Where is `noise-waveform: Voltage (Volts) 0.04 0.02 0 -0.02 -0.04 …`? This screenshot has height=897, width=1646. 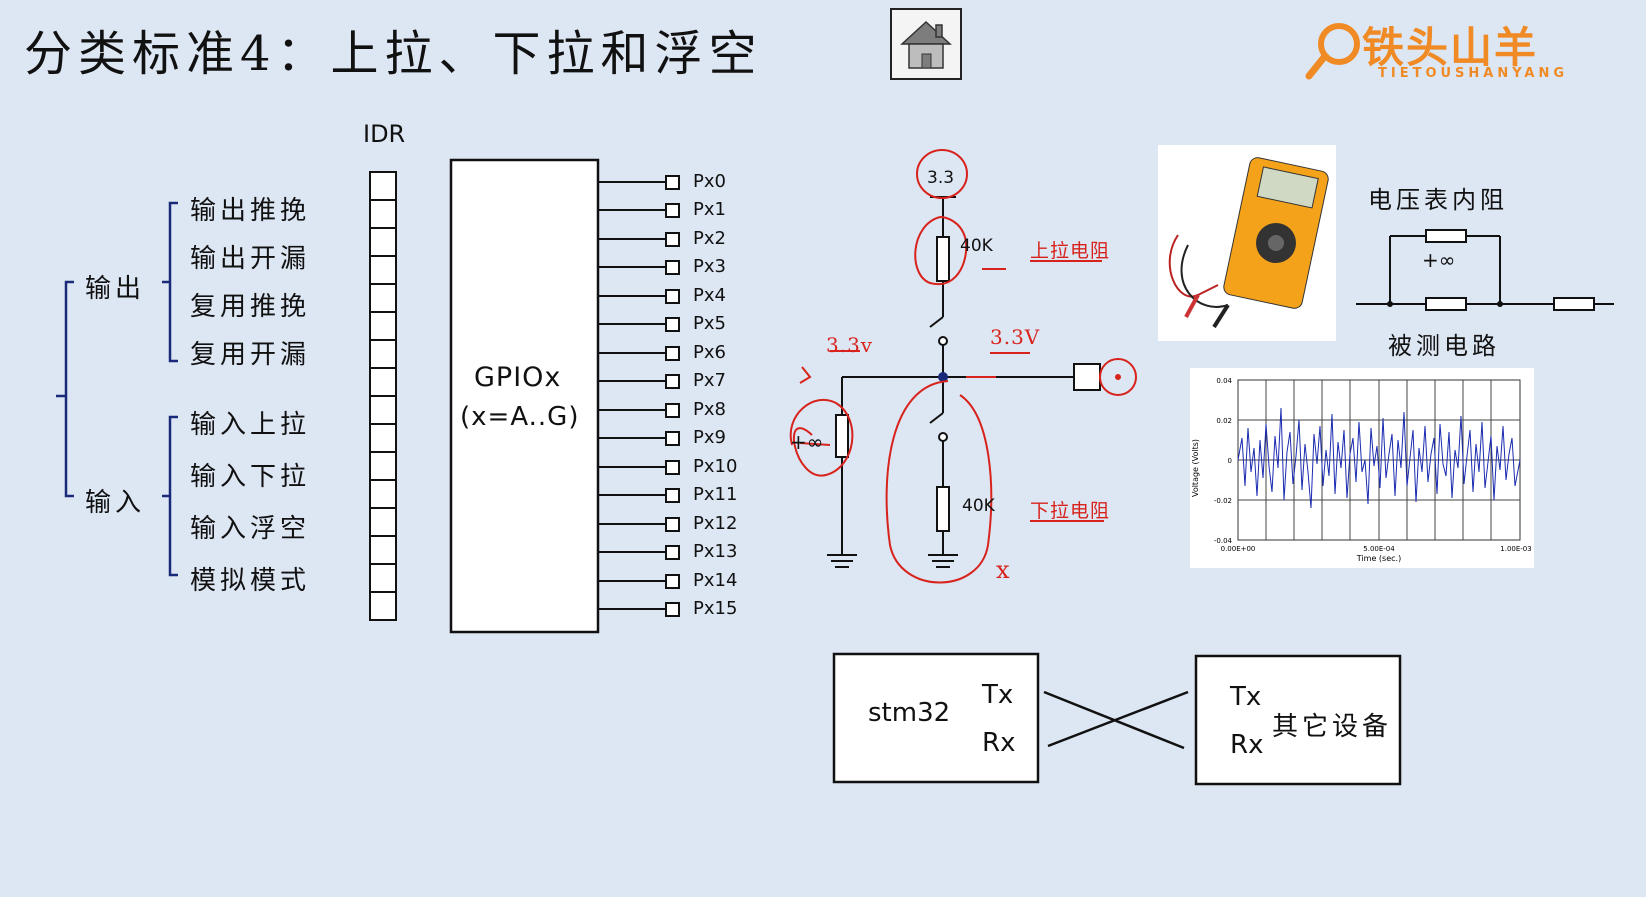
noise-waveform: Voltage (Volts) 0.04 0.02 0 -0.02 -0.04 … is located at coordinates (1361, 470).